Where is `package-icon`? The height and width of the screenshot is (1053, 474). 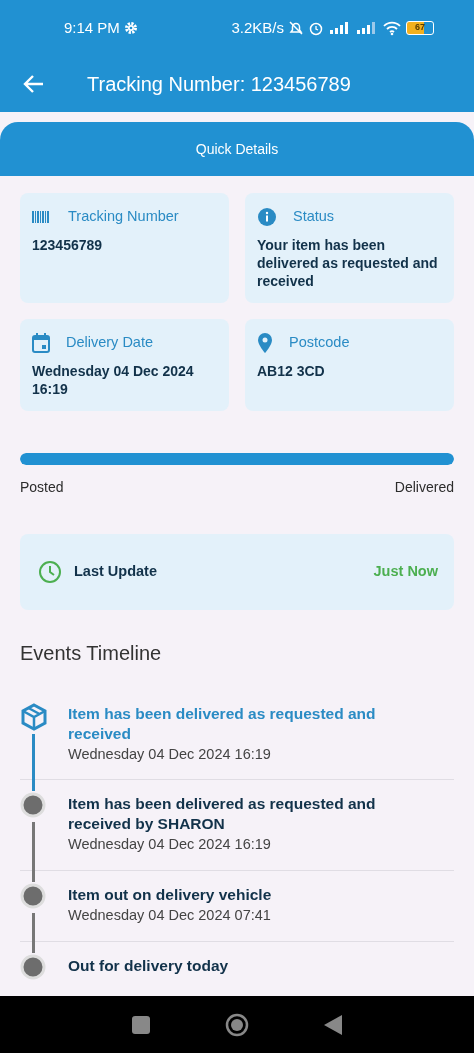 package-icon is located at coordinates (34, 716).